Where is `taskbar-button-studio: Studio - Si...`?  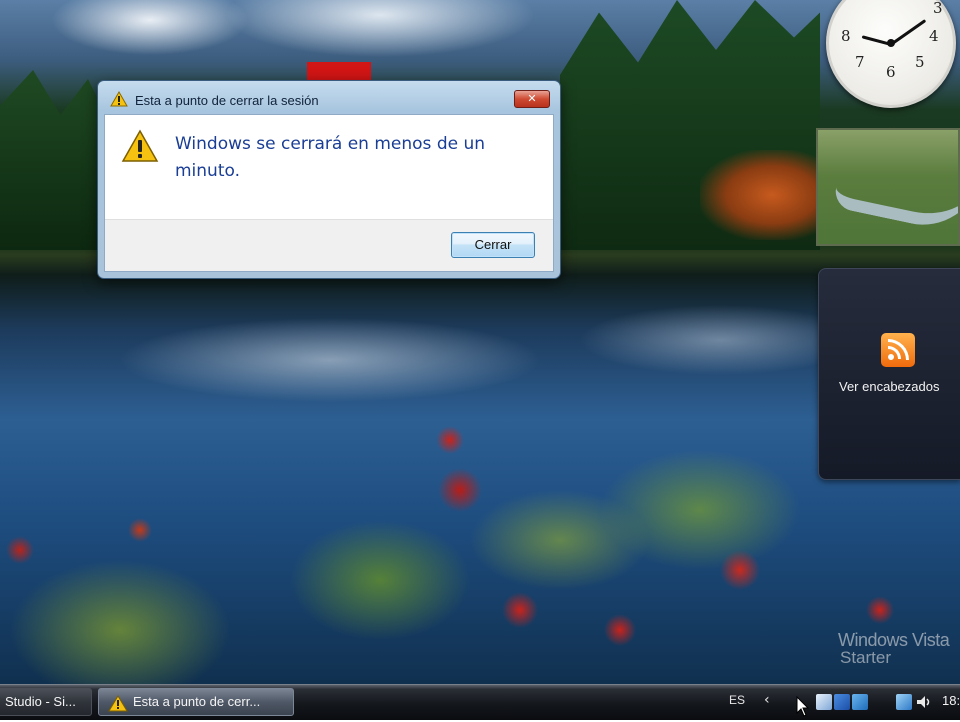 taskbar-button-studio: Studio - Si... is located at coordinates (46, 702).